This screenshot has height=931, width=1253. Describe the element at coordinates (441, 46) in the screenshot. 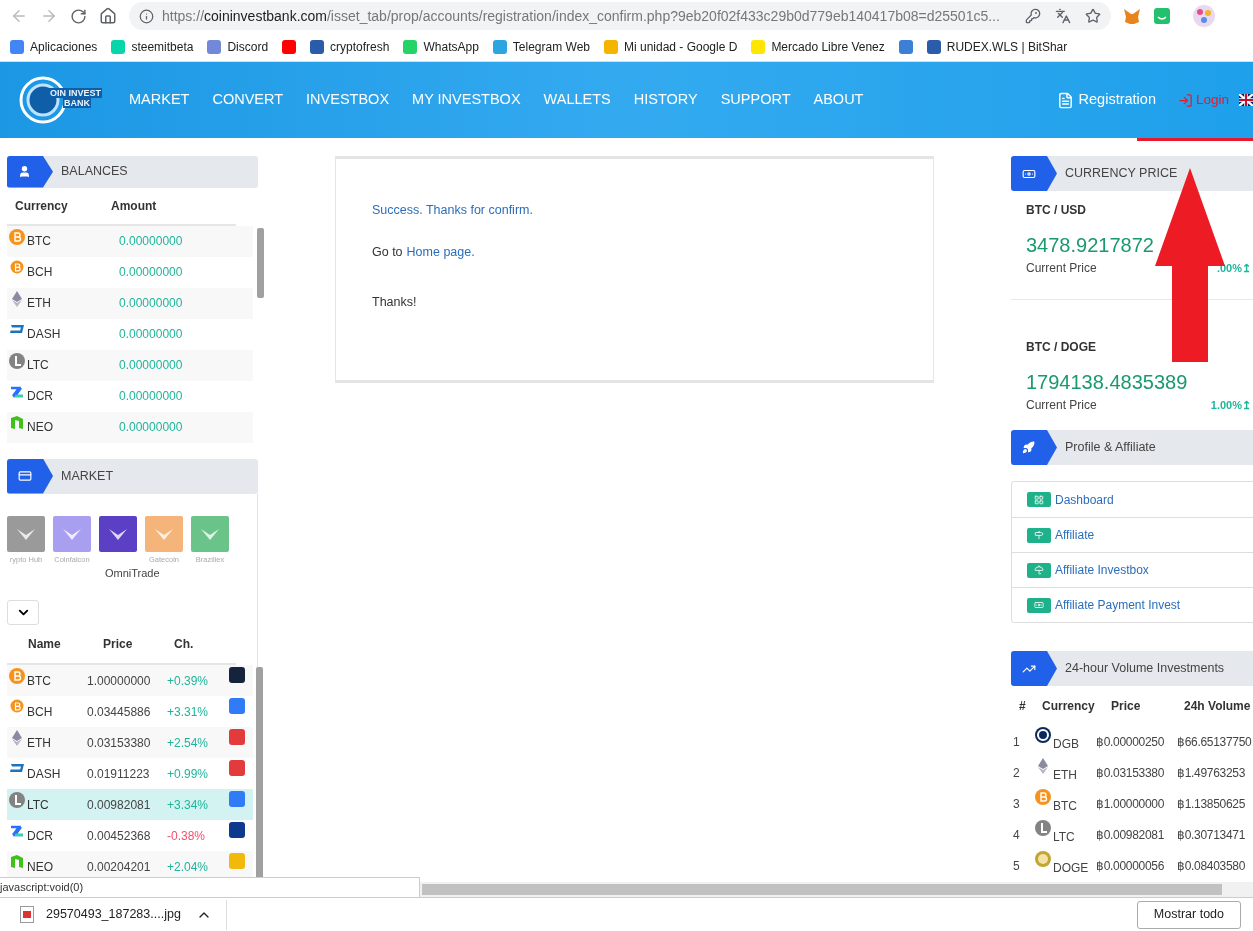

I see `bookmark: WhatsApp` at that location.